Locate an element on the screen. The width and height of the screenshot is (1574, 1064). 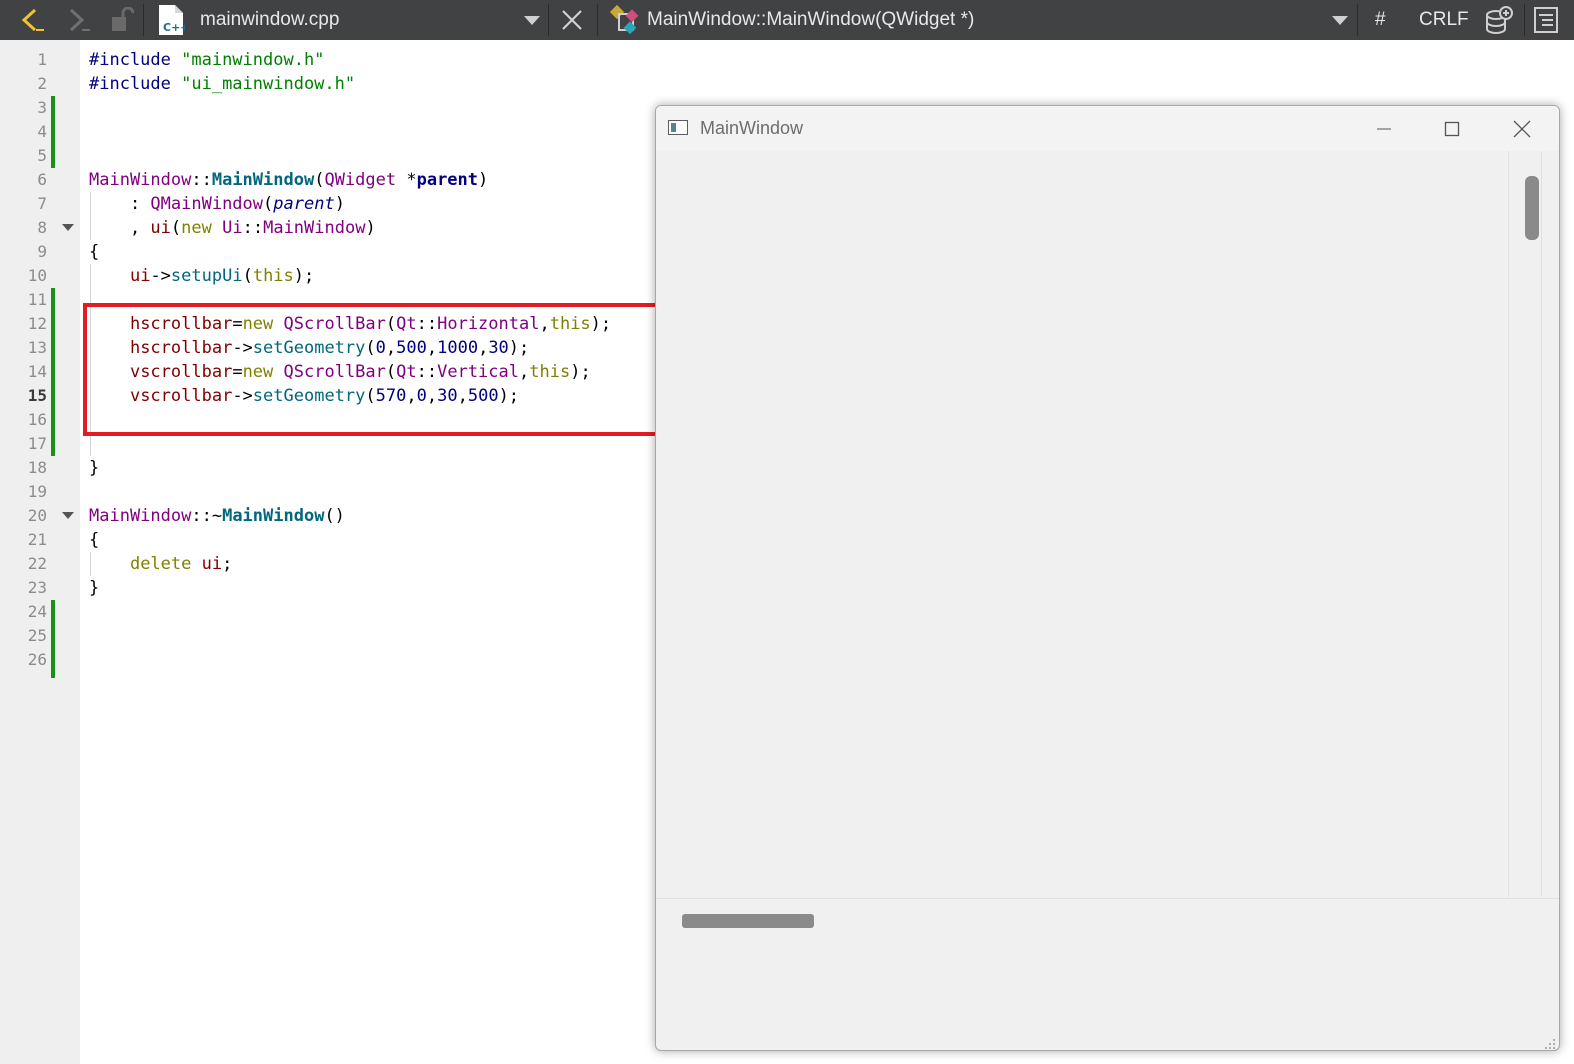
code-token: QWidget is located at coordinates (360, 180).